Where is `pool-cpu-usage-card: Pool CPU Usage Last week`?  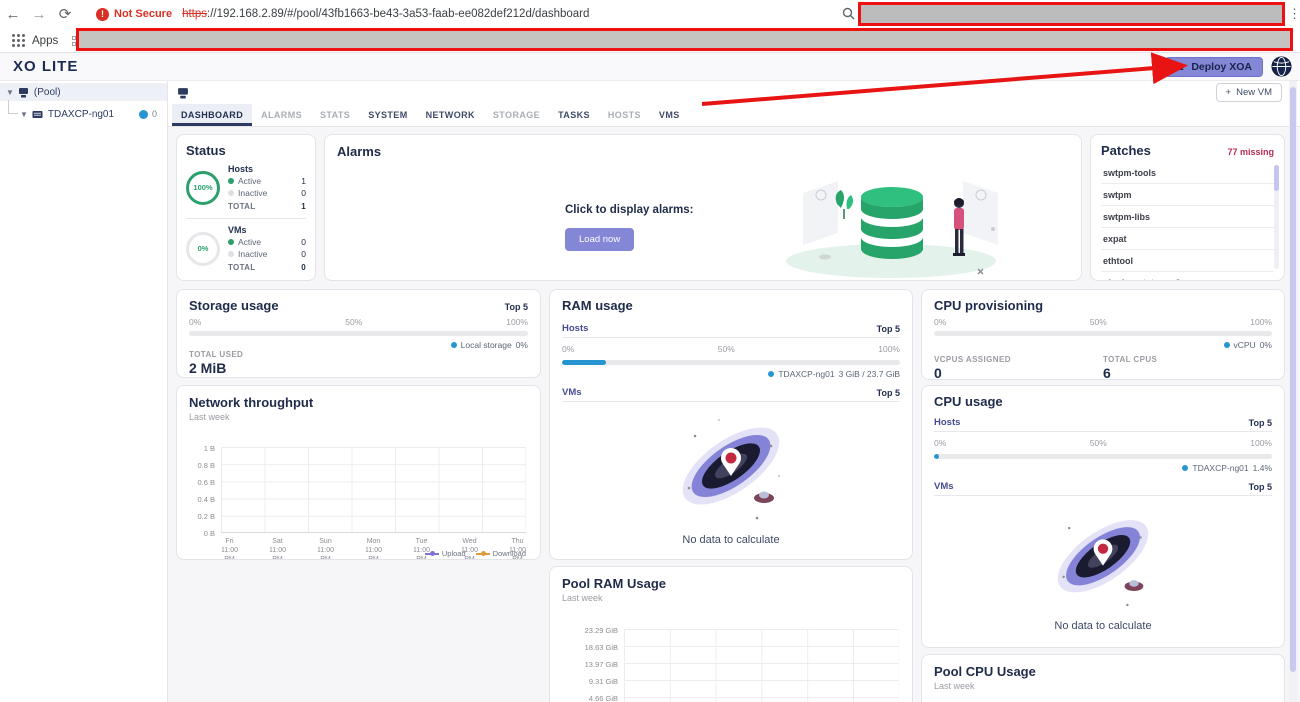
pool-cpu-usage-card: Pool CPU Usage Last week is located at coordinates (1103, 678).